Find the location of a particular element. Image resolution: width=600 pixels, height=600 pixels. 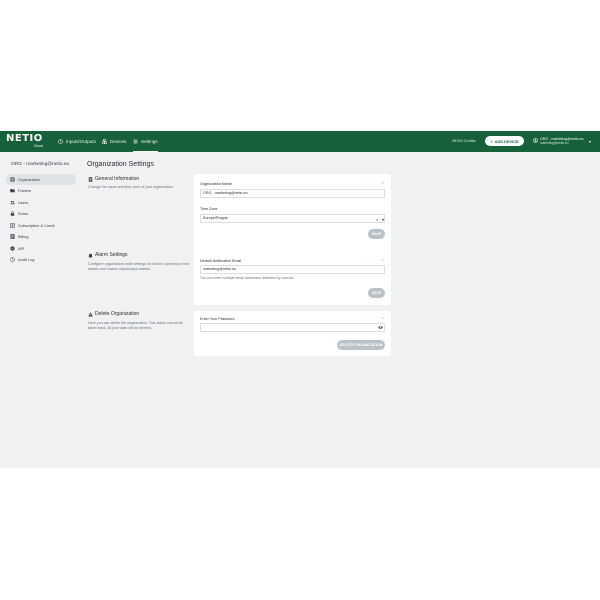

organization-icon is located at coordinates (12, 179).